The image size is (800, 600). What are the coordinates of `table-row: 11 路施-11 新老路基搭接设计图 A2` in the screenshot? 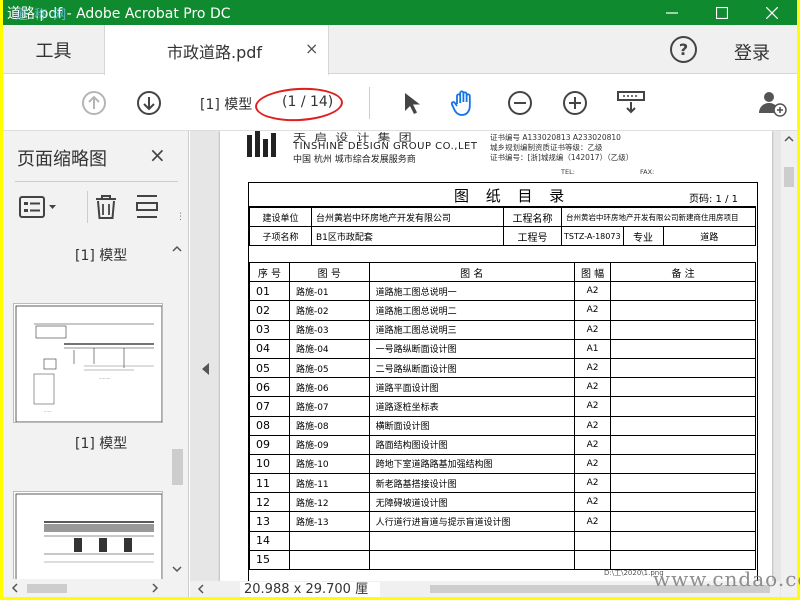 It's located at (502, 483).